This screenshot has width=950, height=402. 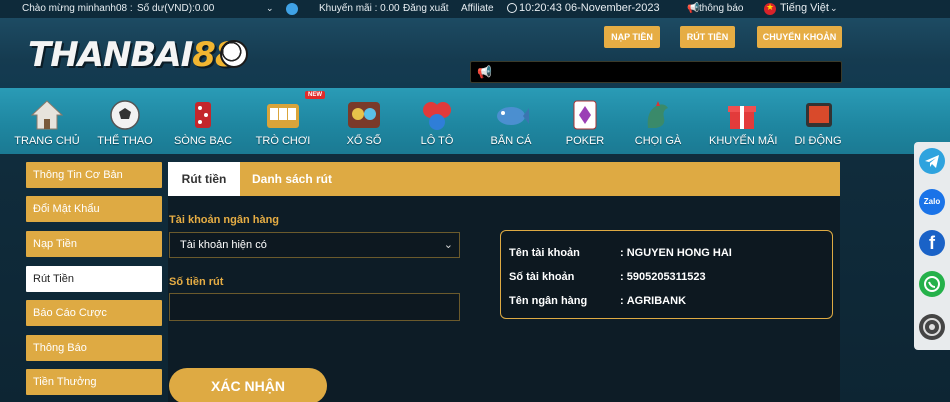 I want to click on nav-item-lotto: LÔ TÔ, so click(x=437, y=121).